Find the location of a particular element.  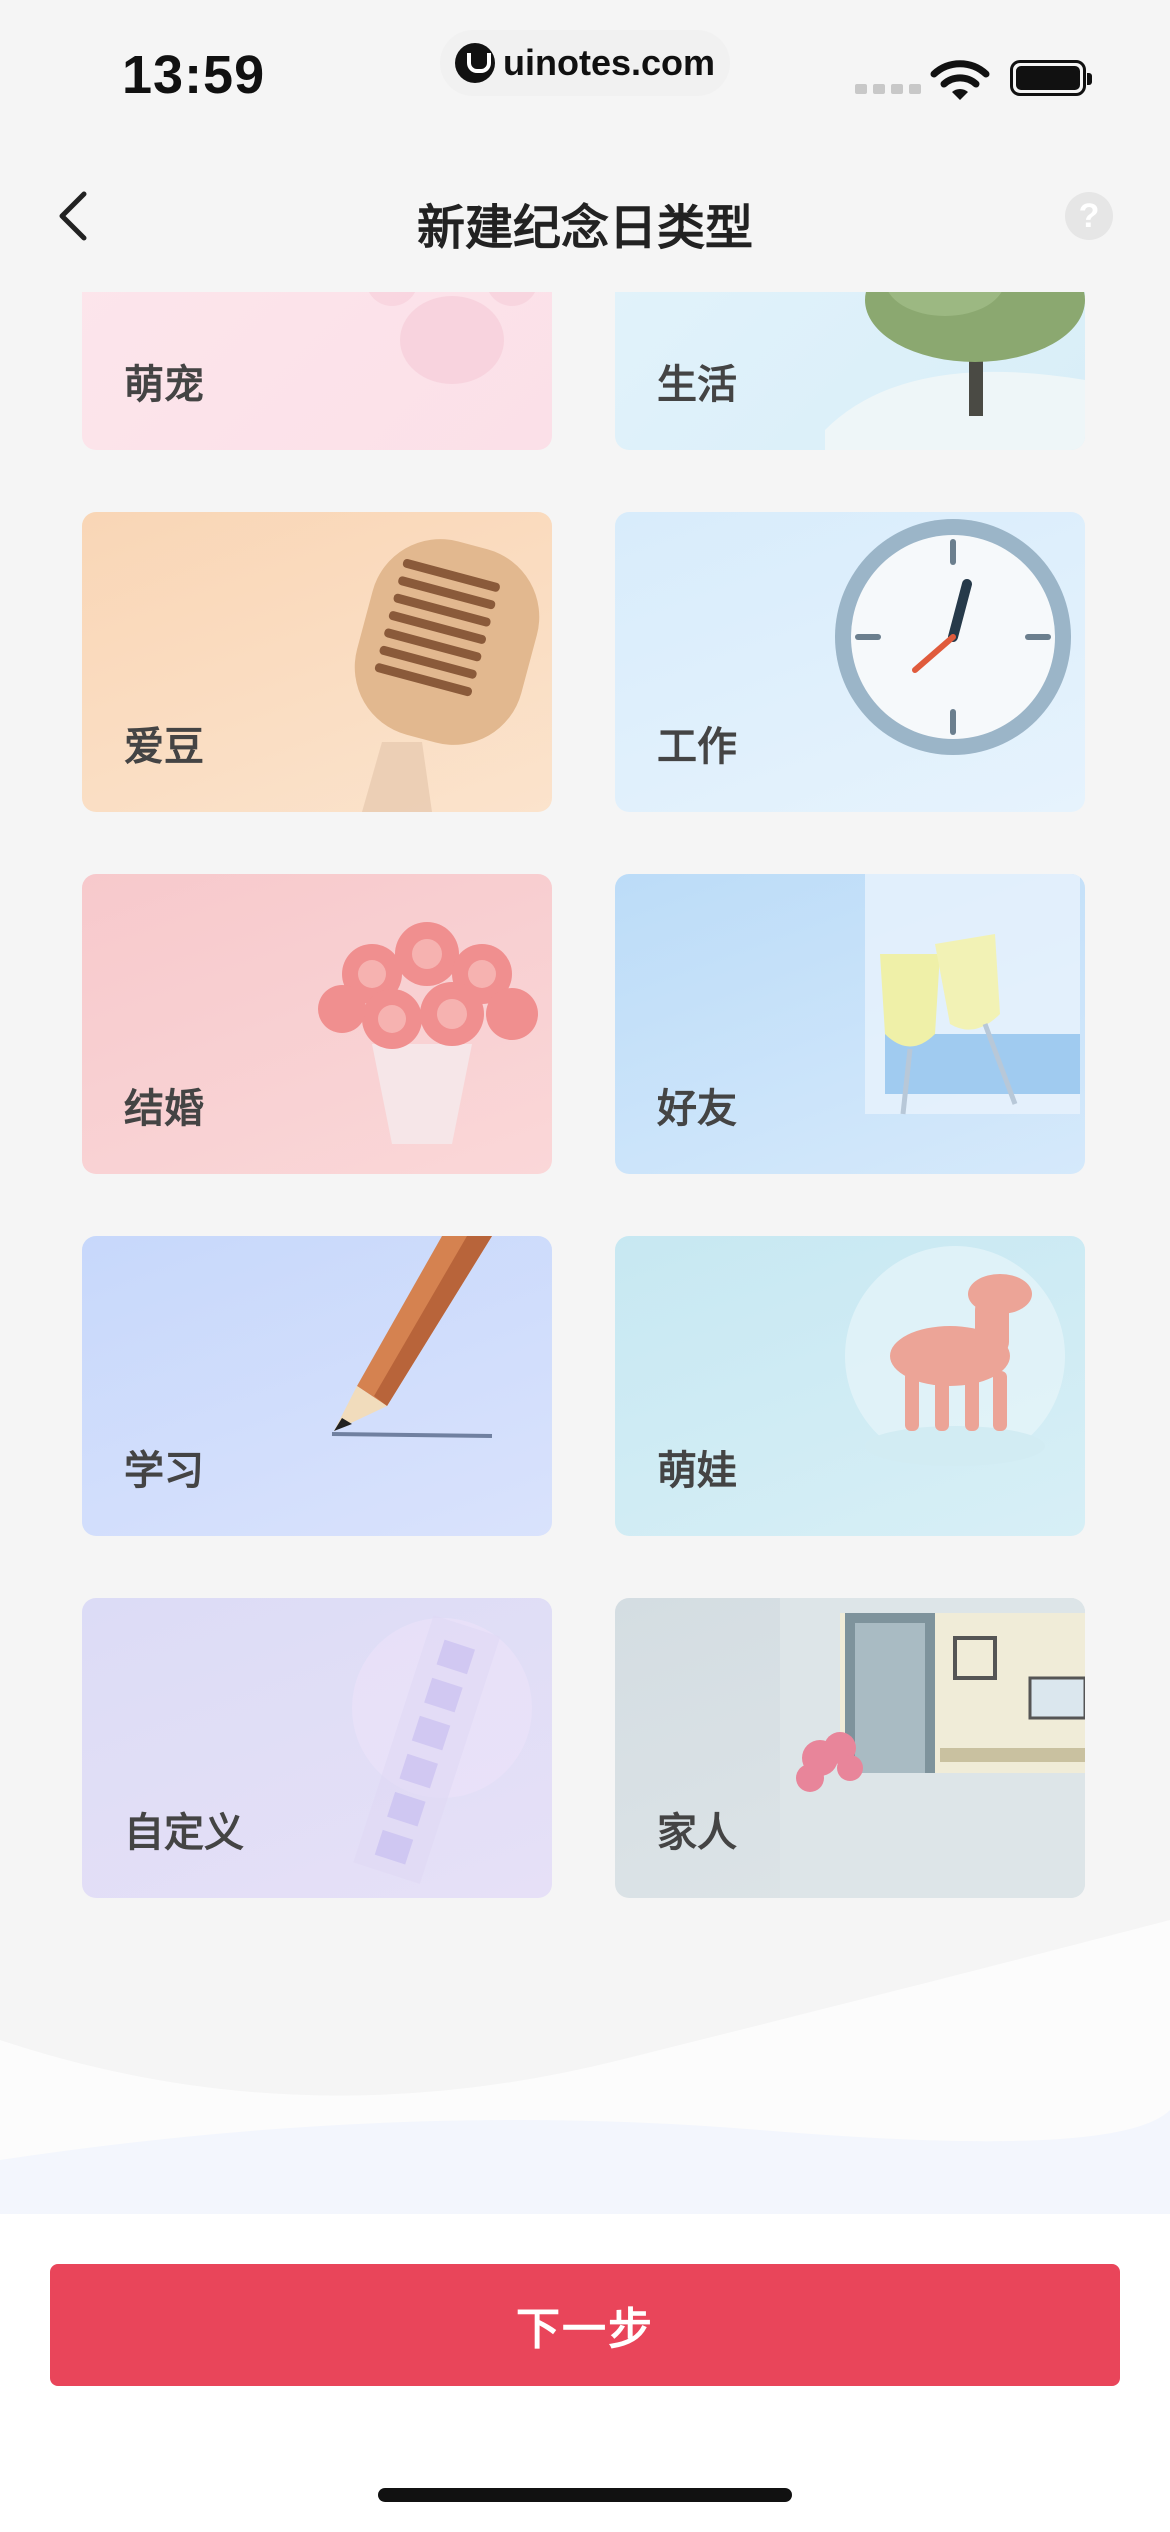

film-strip-illustration is located at coordinates (442, 1749).